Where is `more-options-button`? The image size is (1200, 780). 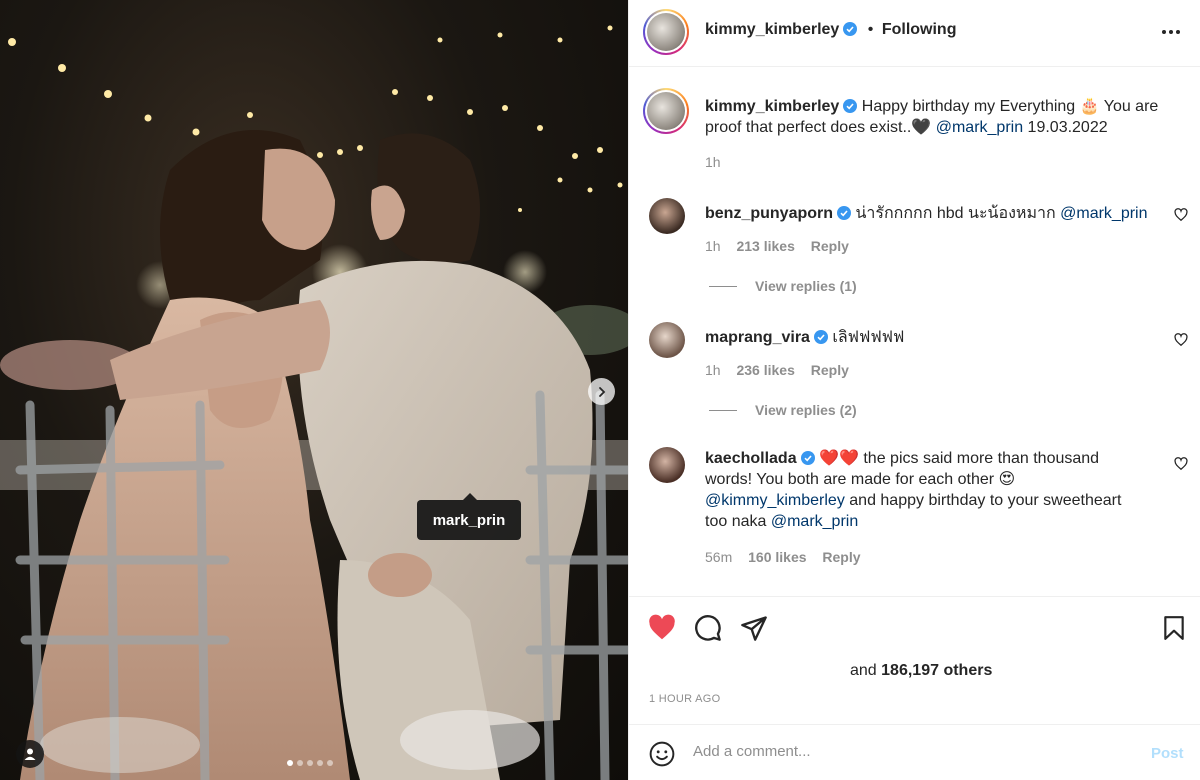 more-options-button is located at coordinates (1171, 34).